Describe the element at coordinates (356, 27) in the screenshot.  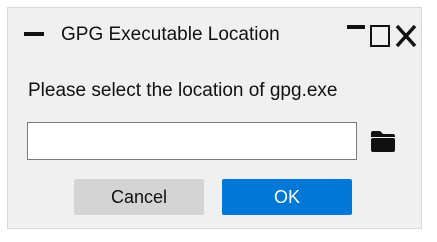
I see `minimize-icon` at that location.